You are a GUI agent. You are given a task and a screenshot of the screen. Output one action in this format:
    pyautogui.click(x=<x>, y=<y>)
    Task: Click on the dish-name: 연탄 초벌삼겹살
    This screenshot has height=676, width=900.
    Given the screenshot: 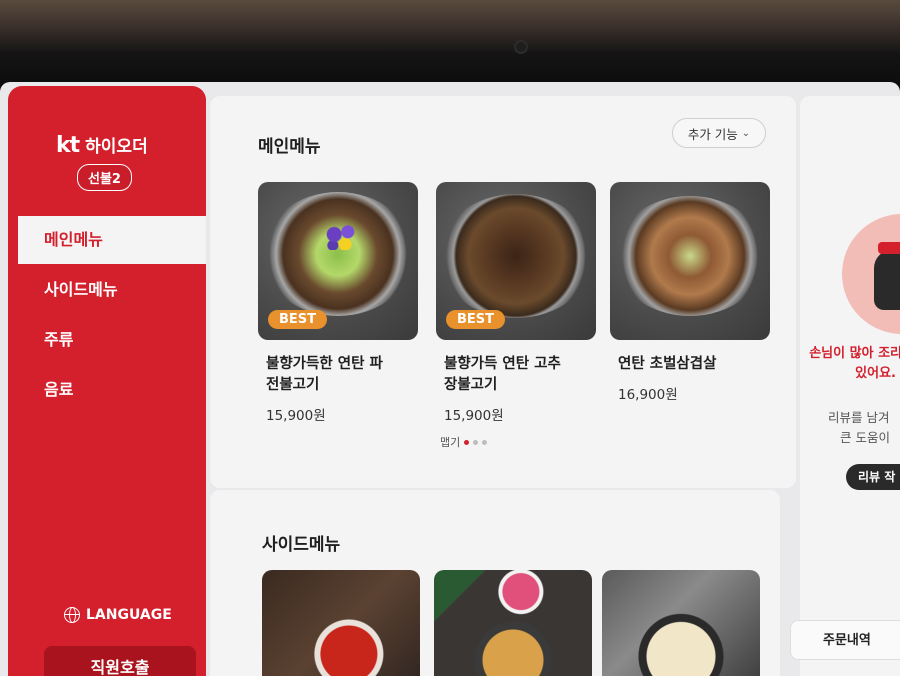 What is the action you would take?
    pyautogui.click(x=690, y=364)
    